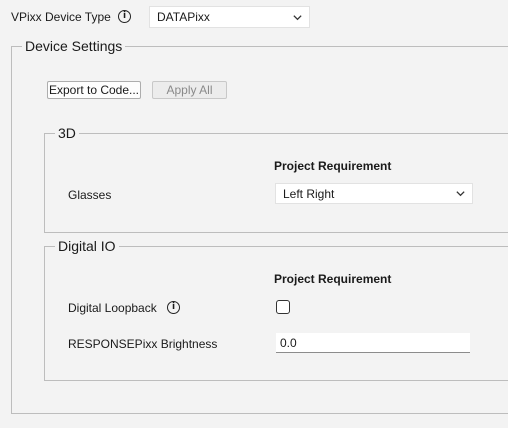 The height and width of the screenshot is (428, 508). Describe the element at coordinates (229, 17) in the screenshot. I see `device-type-select: DATAPixx` at that location.